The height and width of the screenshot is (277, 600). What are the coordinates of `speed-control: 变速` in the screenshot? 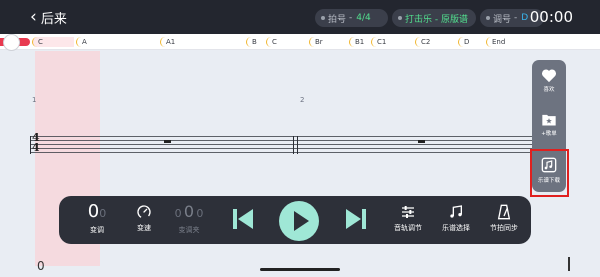 It's located at (144, 218).